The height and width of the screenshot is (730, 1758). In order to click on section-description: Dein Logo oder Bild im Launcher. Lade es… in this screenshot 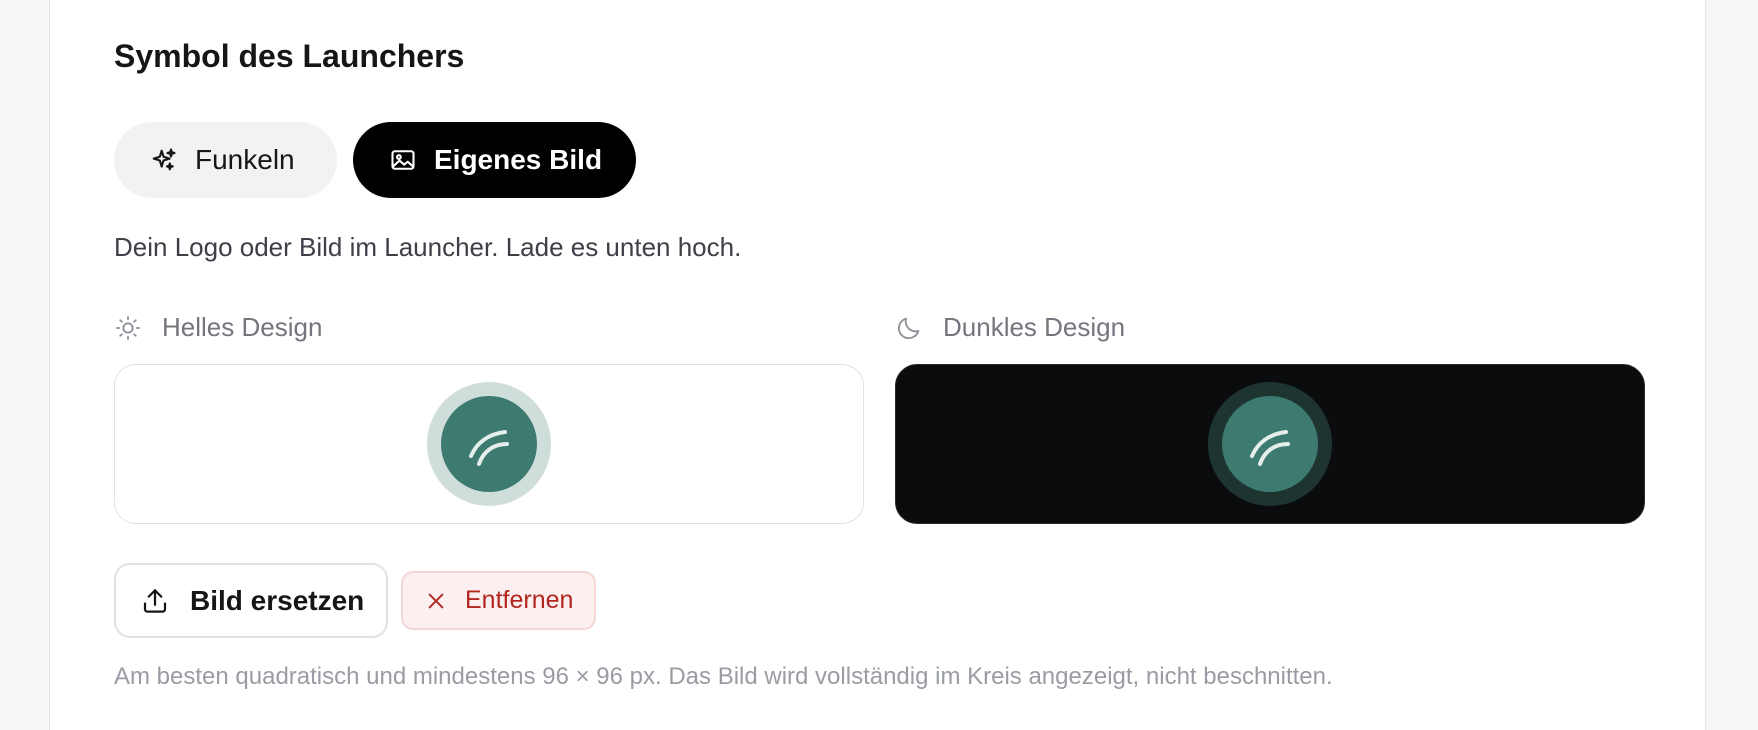, I will do `click(428, 247)`.